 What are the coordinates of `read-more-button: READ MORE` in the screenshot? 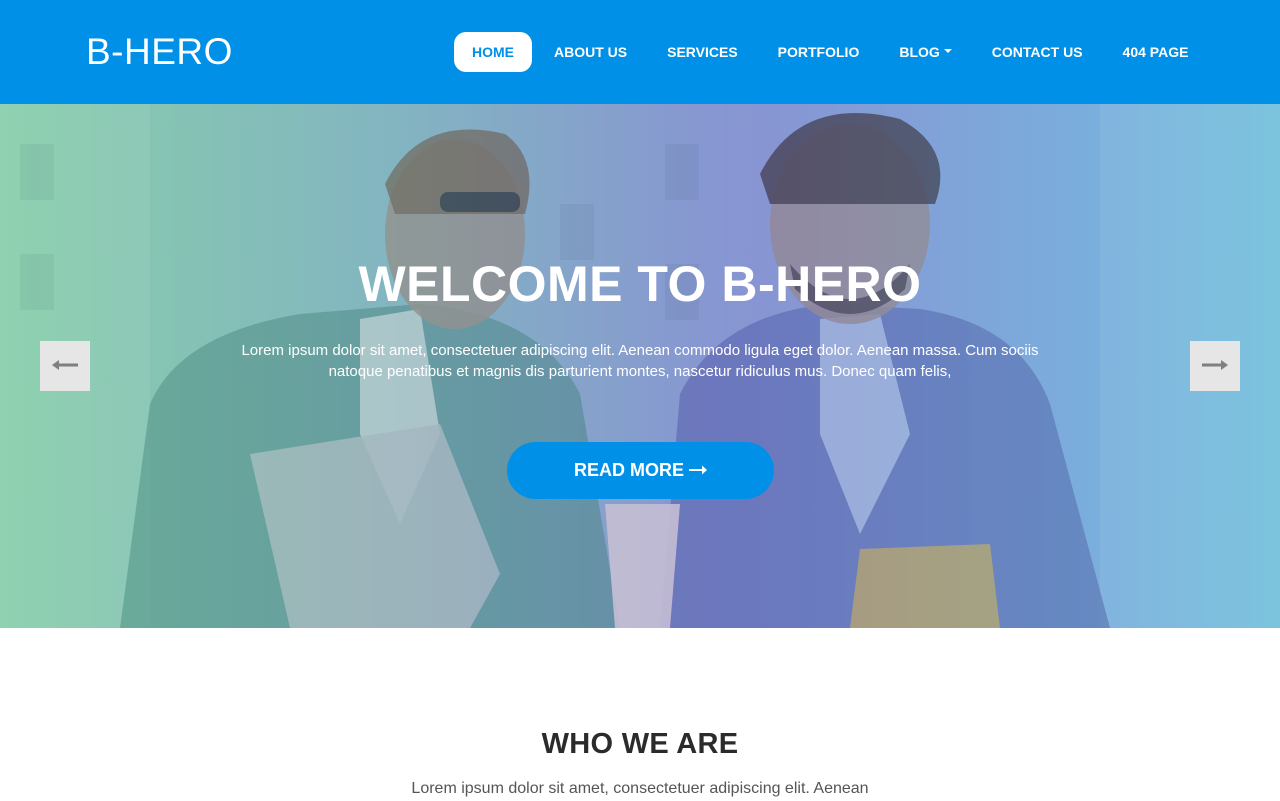 It's located at (640, 470).